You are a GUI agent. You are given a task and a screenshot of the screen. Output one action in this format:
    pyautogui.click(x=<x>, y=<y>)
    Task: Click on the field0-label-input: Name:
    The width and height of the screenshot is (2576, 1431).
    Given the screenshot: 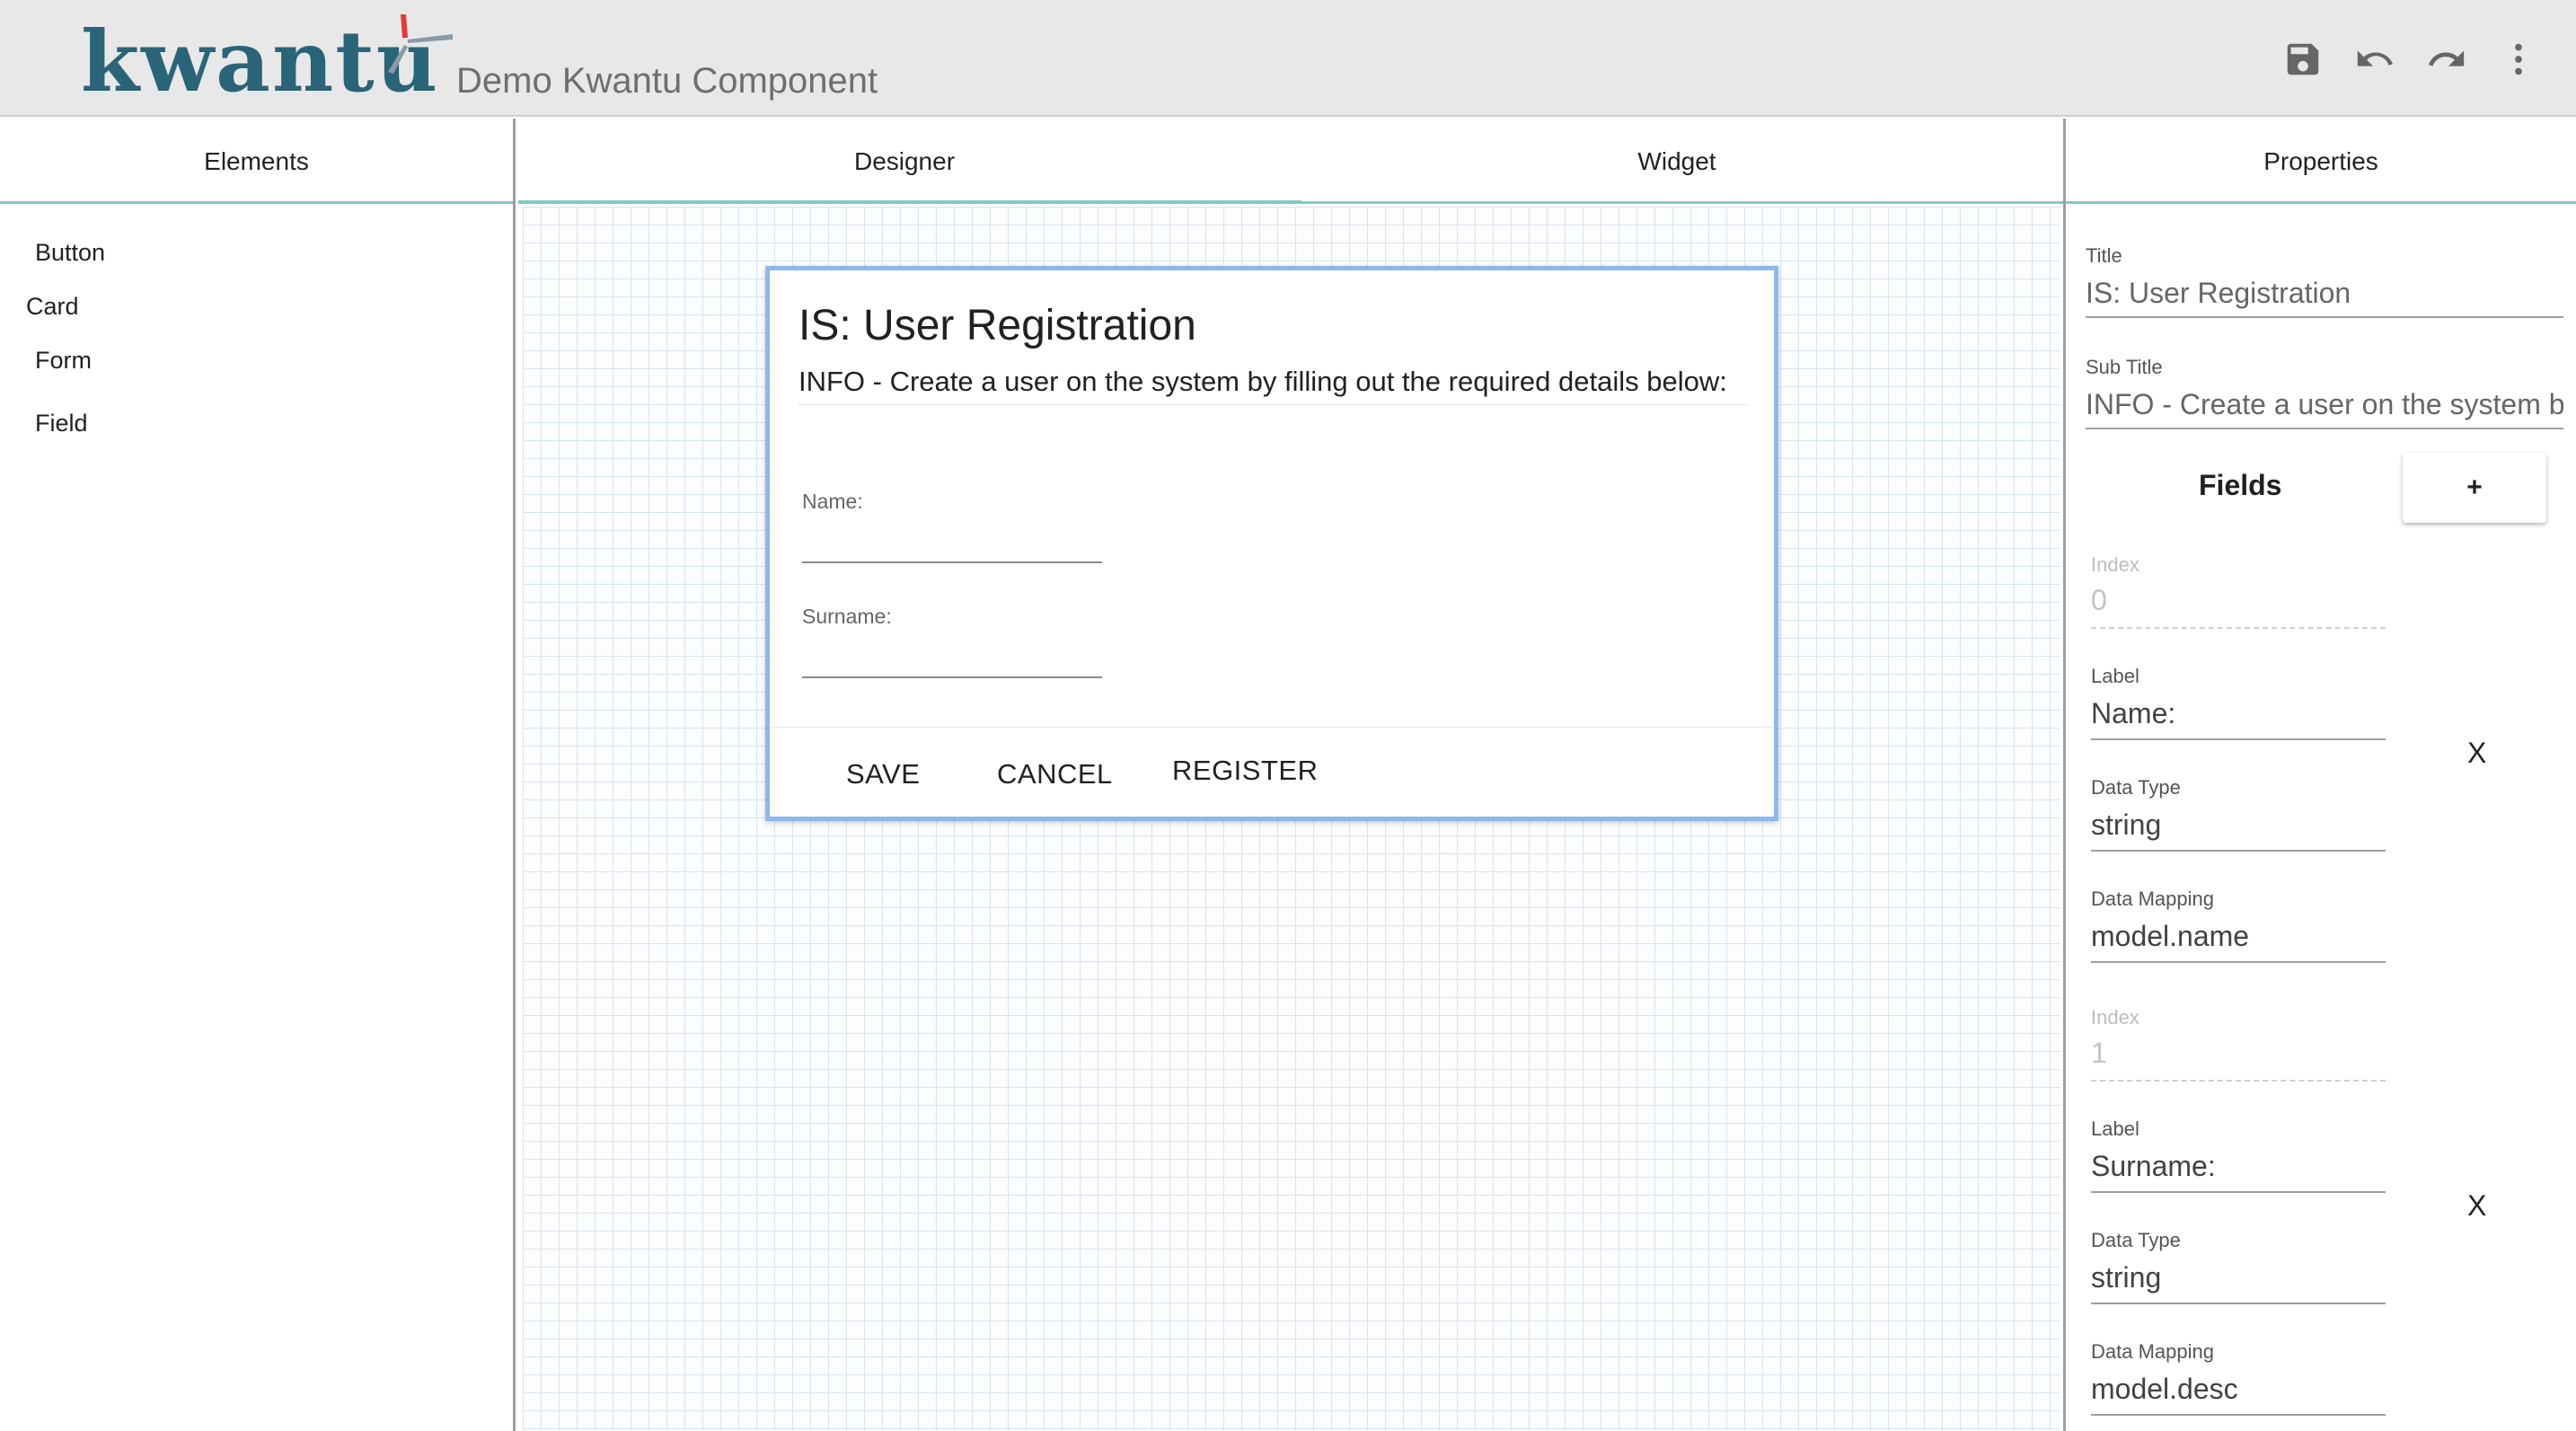 What is the action you would take?
    pyautogui.click(x=2238, y=714)
    